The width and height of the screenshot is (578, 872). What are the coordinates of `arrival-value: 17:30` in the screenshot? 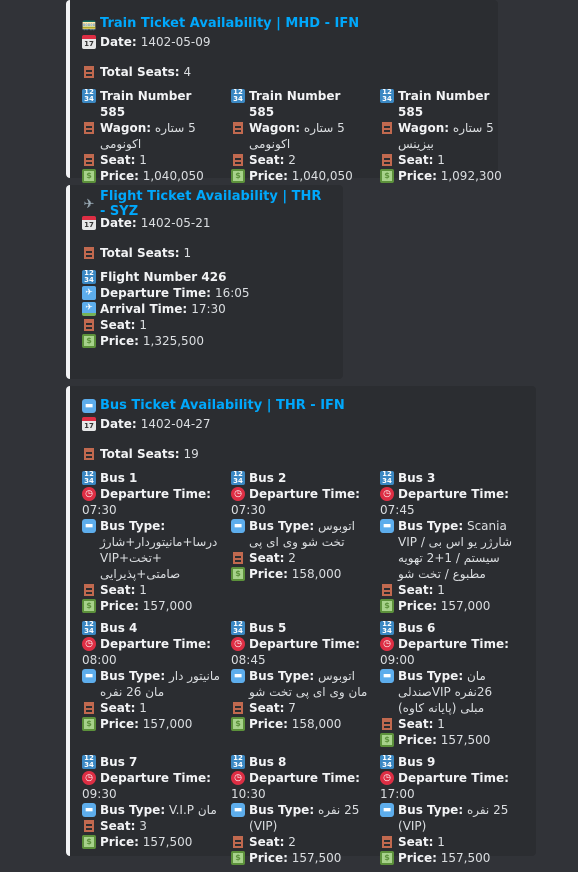 It's located at (208, 309).